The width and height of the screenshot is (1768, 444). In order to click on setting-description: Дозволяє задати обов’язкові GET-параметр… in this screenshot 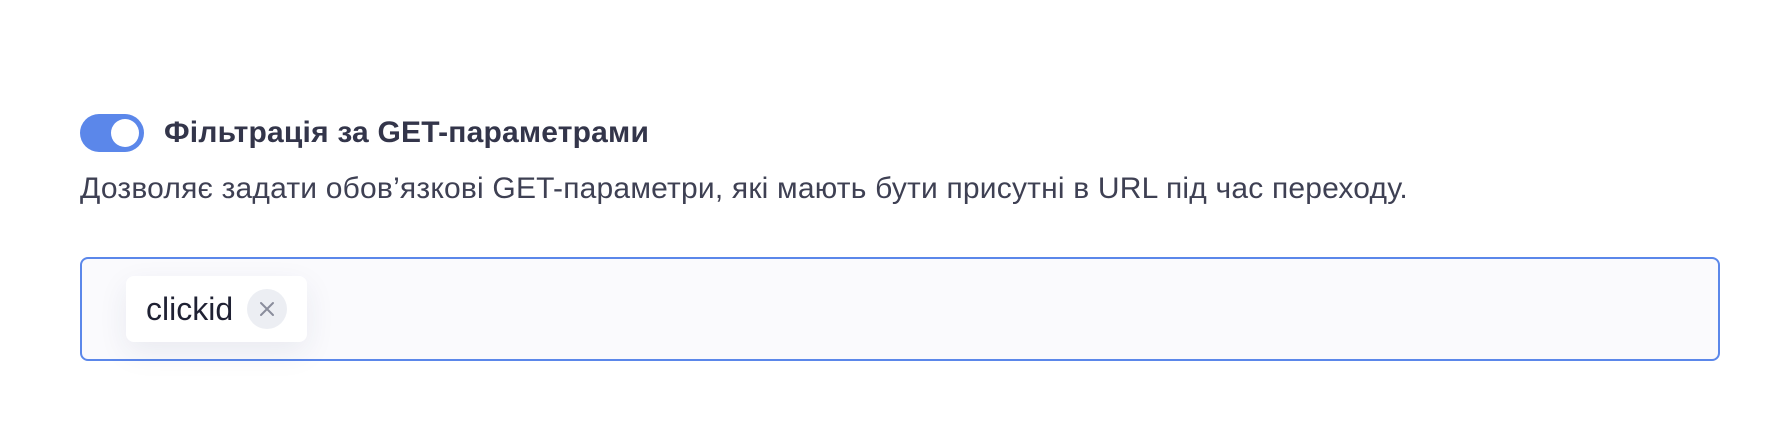, I will do `click(744, 188)`.